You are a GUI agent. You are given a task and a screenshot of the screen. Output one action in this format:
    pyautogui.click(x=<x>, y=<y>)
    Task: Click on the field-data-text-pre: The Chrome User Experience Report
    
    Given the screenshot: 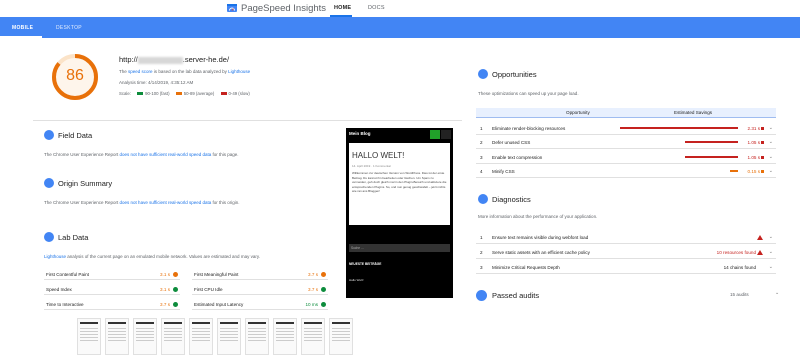 What is the action you would take?
    pyautogui.click(x=81, y=154)
    